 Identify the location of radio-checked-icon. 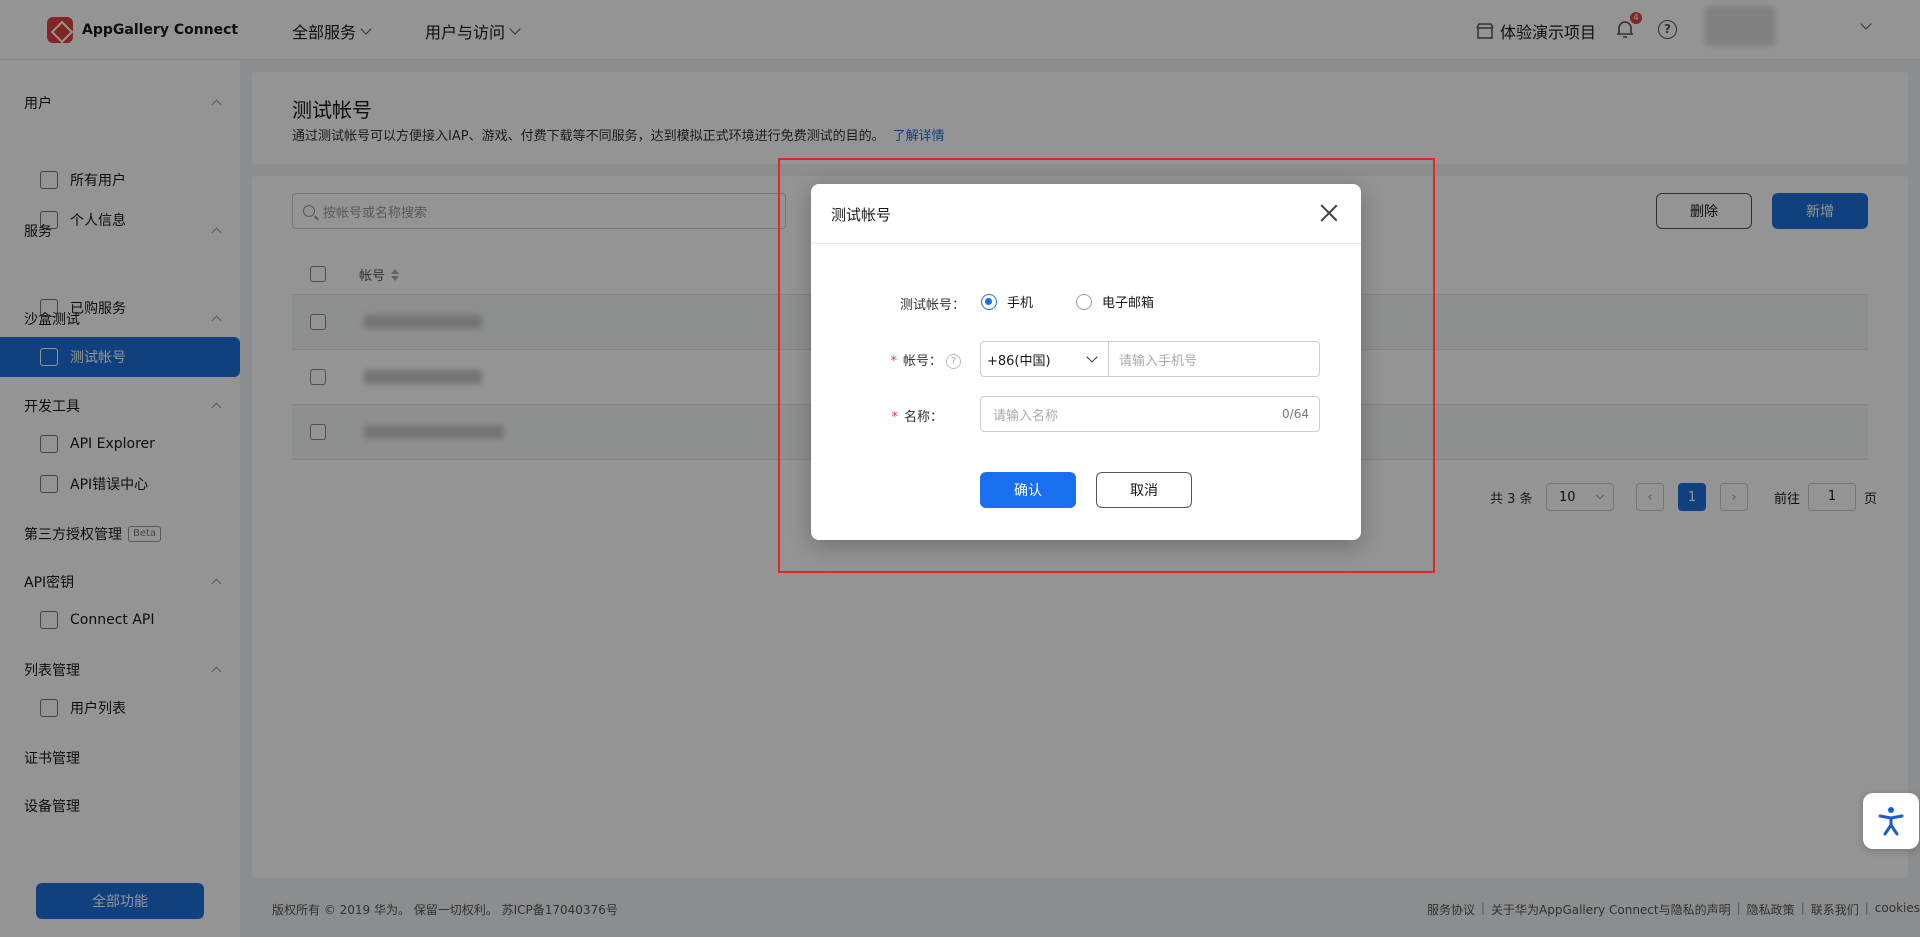
(989, 301).